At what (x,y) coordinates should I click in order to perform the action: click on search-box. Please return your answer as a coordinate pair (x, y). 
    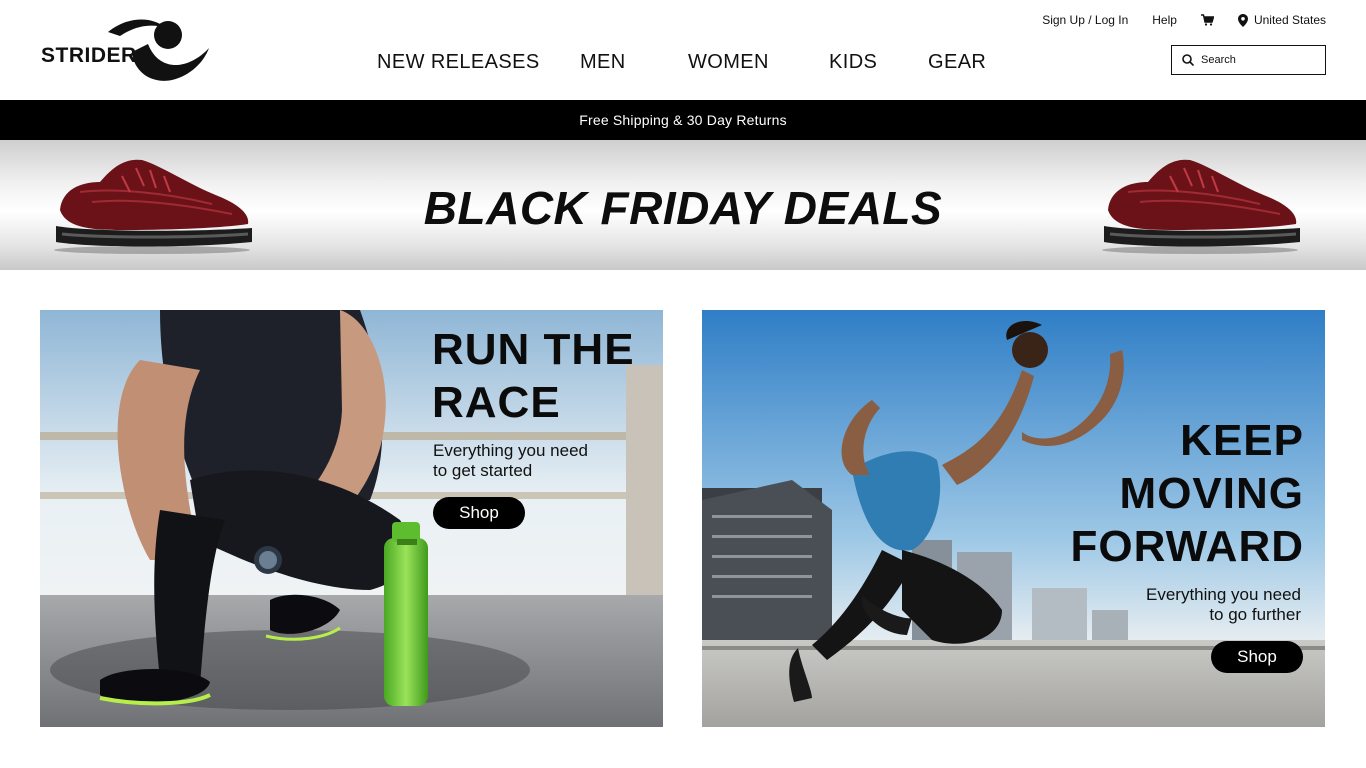
    Looking at the image, I should click on (1248, 60).